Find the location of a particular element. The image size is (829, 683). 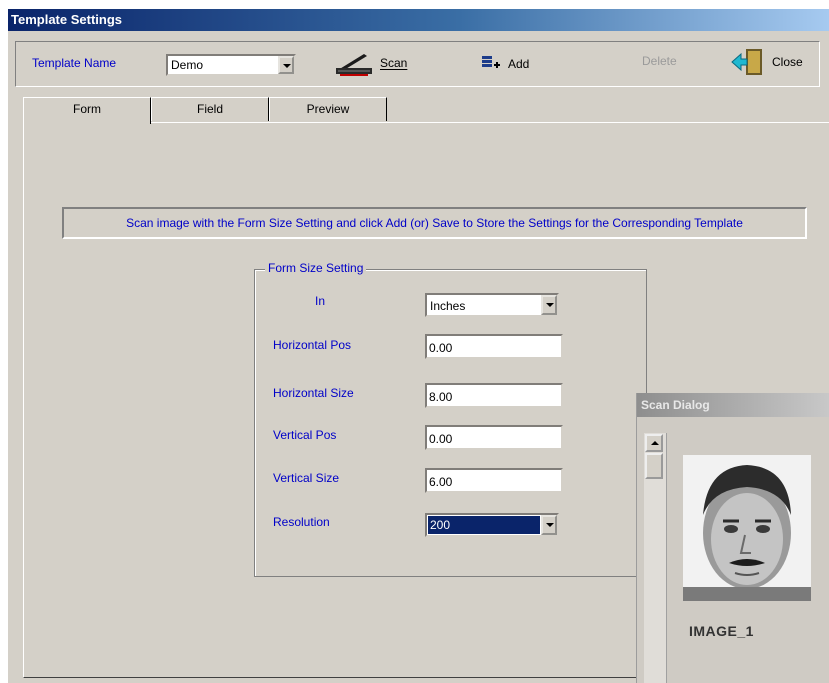

add-record-icon is located at coordinates (491, 62).